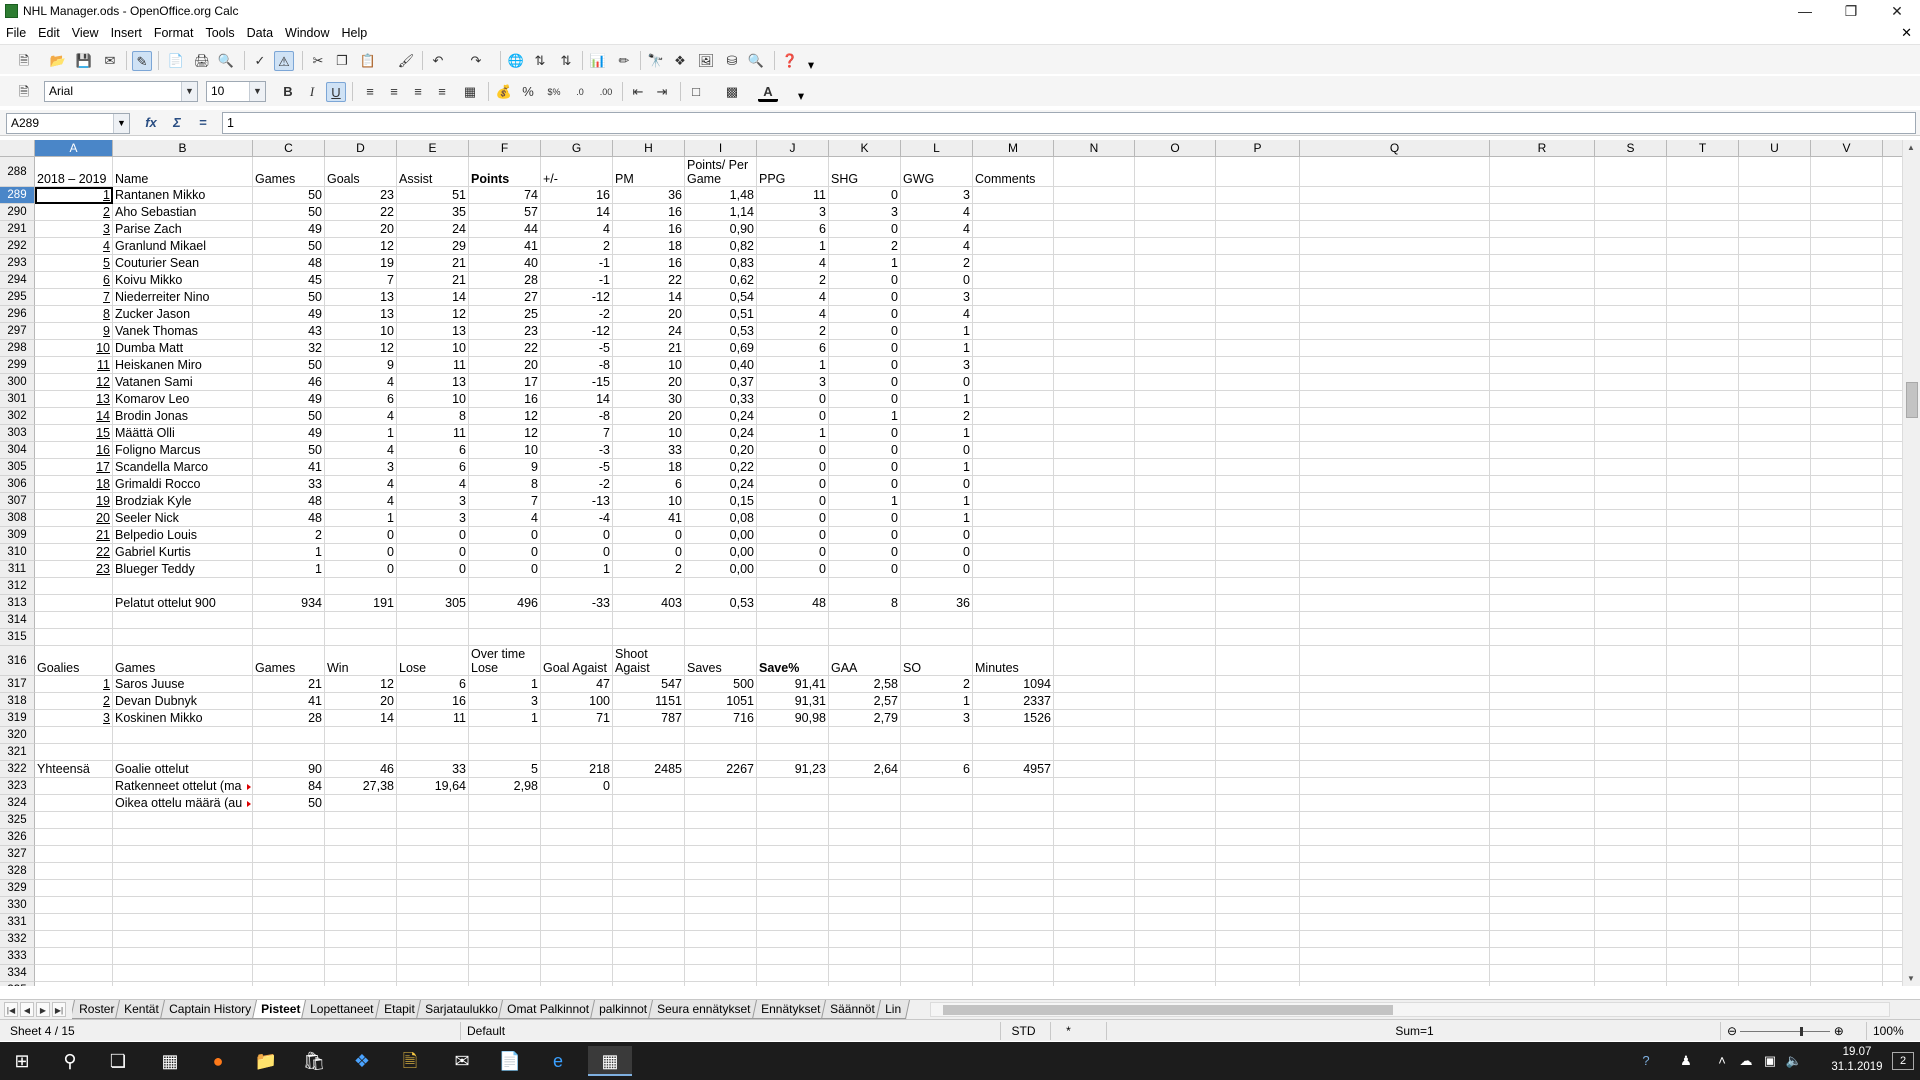 The width and height of the screenshot is (1920, 1080). What do you see at coordinates (1631, 433) in the screenshot?
I see `cell-s303` at bounding box center [1631, 433].